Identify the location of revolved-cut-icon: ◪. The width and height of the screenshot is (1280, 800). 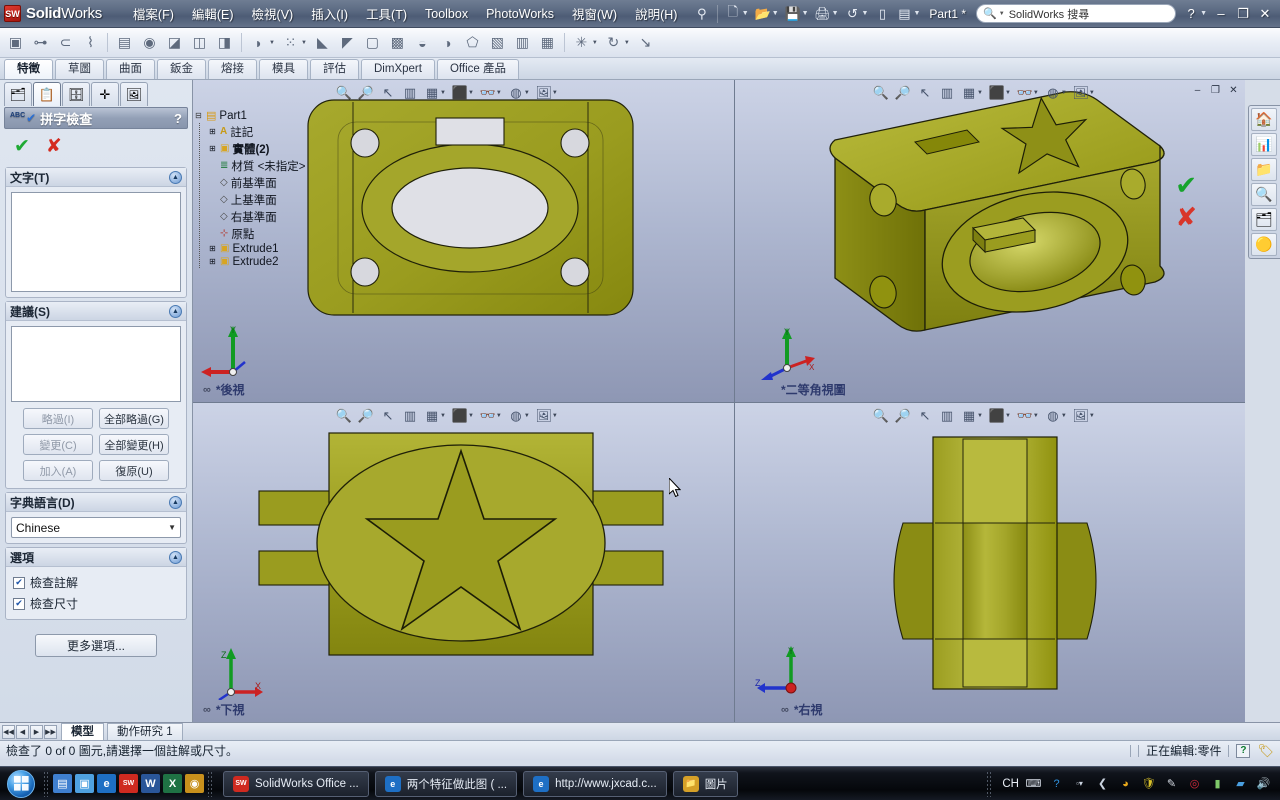
(174, 42).